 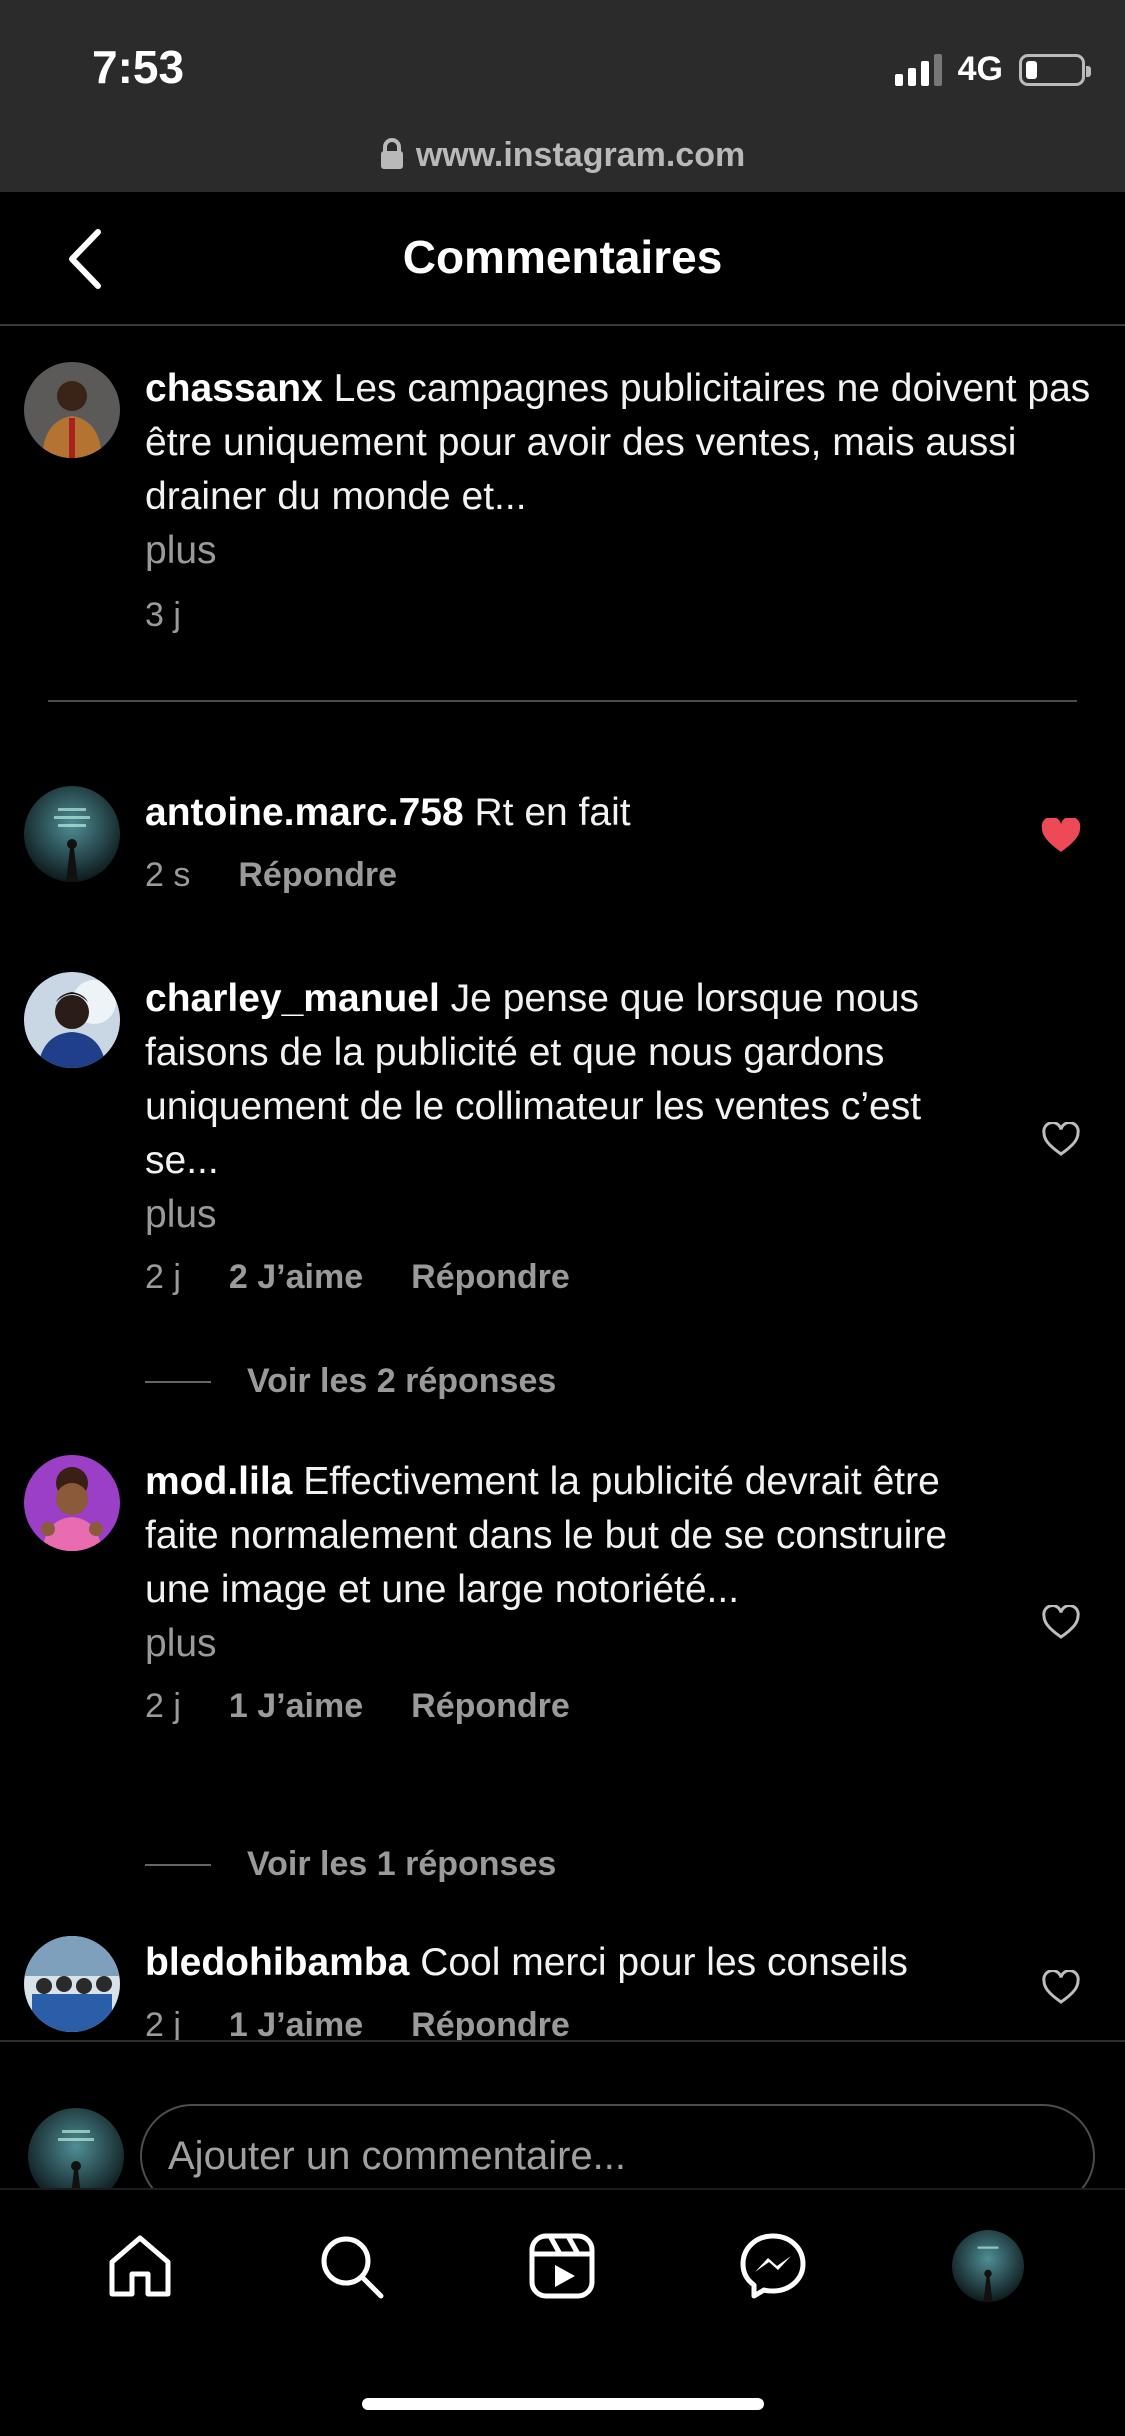 What do you see at coordinates (580, 155) in the screenshot?
I see `url-text: www.instagram.com` at bounding box center [580, 155].